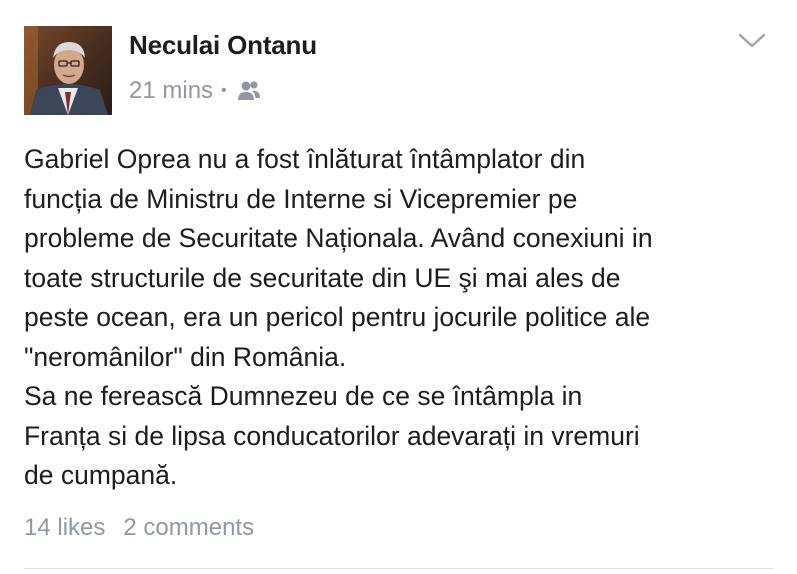 This screenshot has height=574, width=797. I want to click on post-time: 21 mins, so click(171, 91).